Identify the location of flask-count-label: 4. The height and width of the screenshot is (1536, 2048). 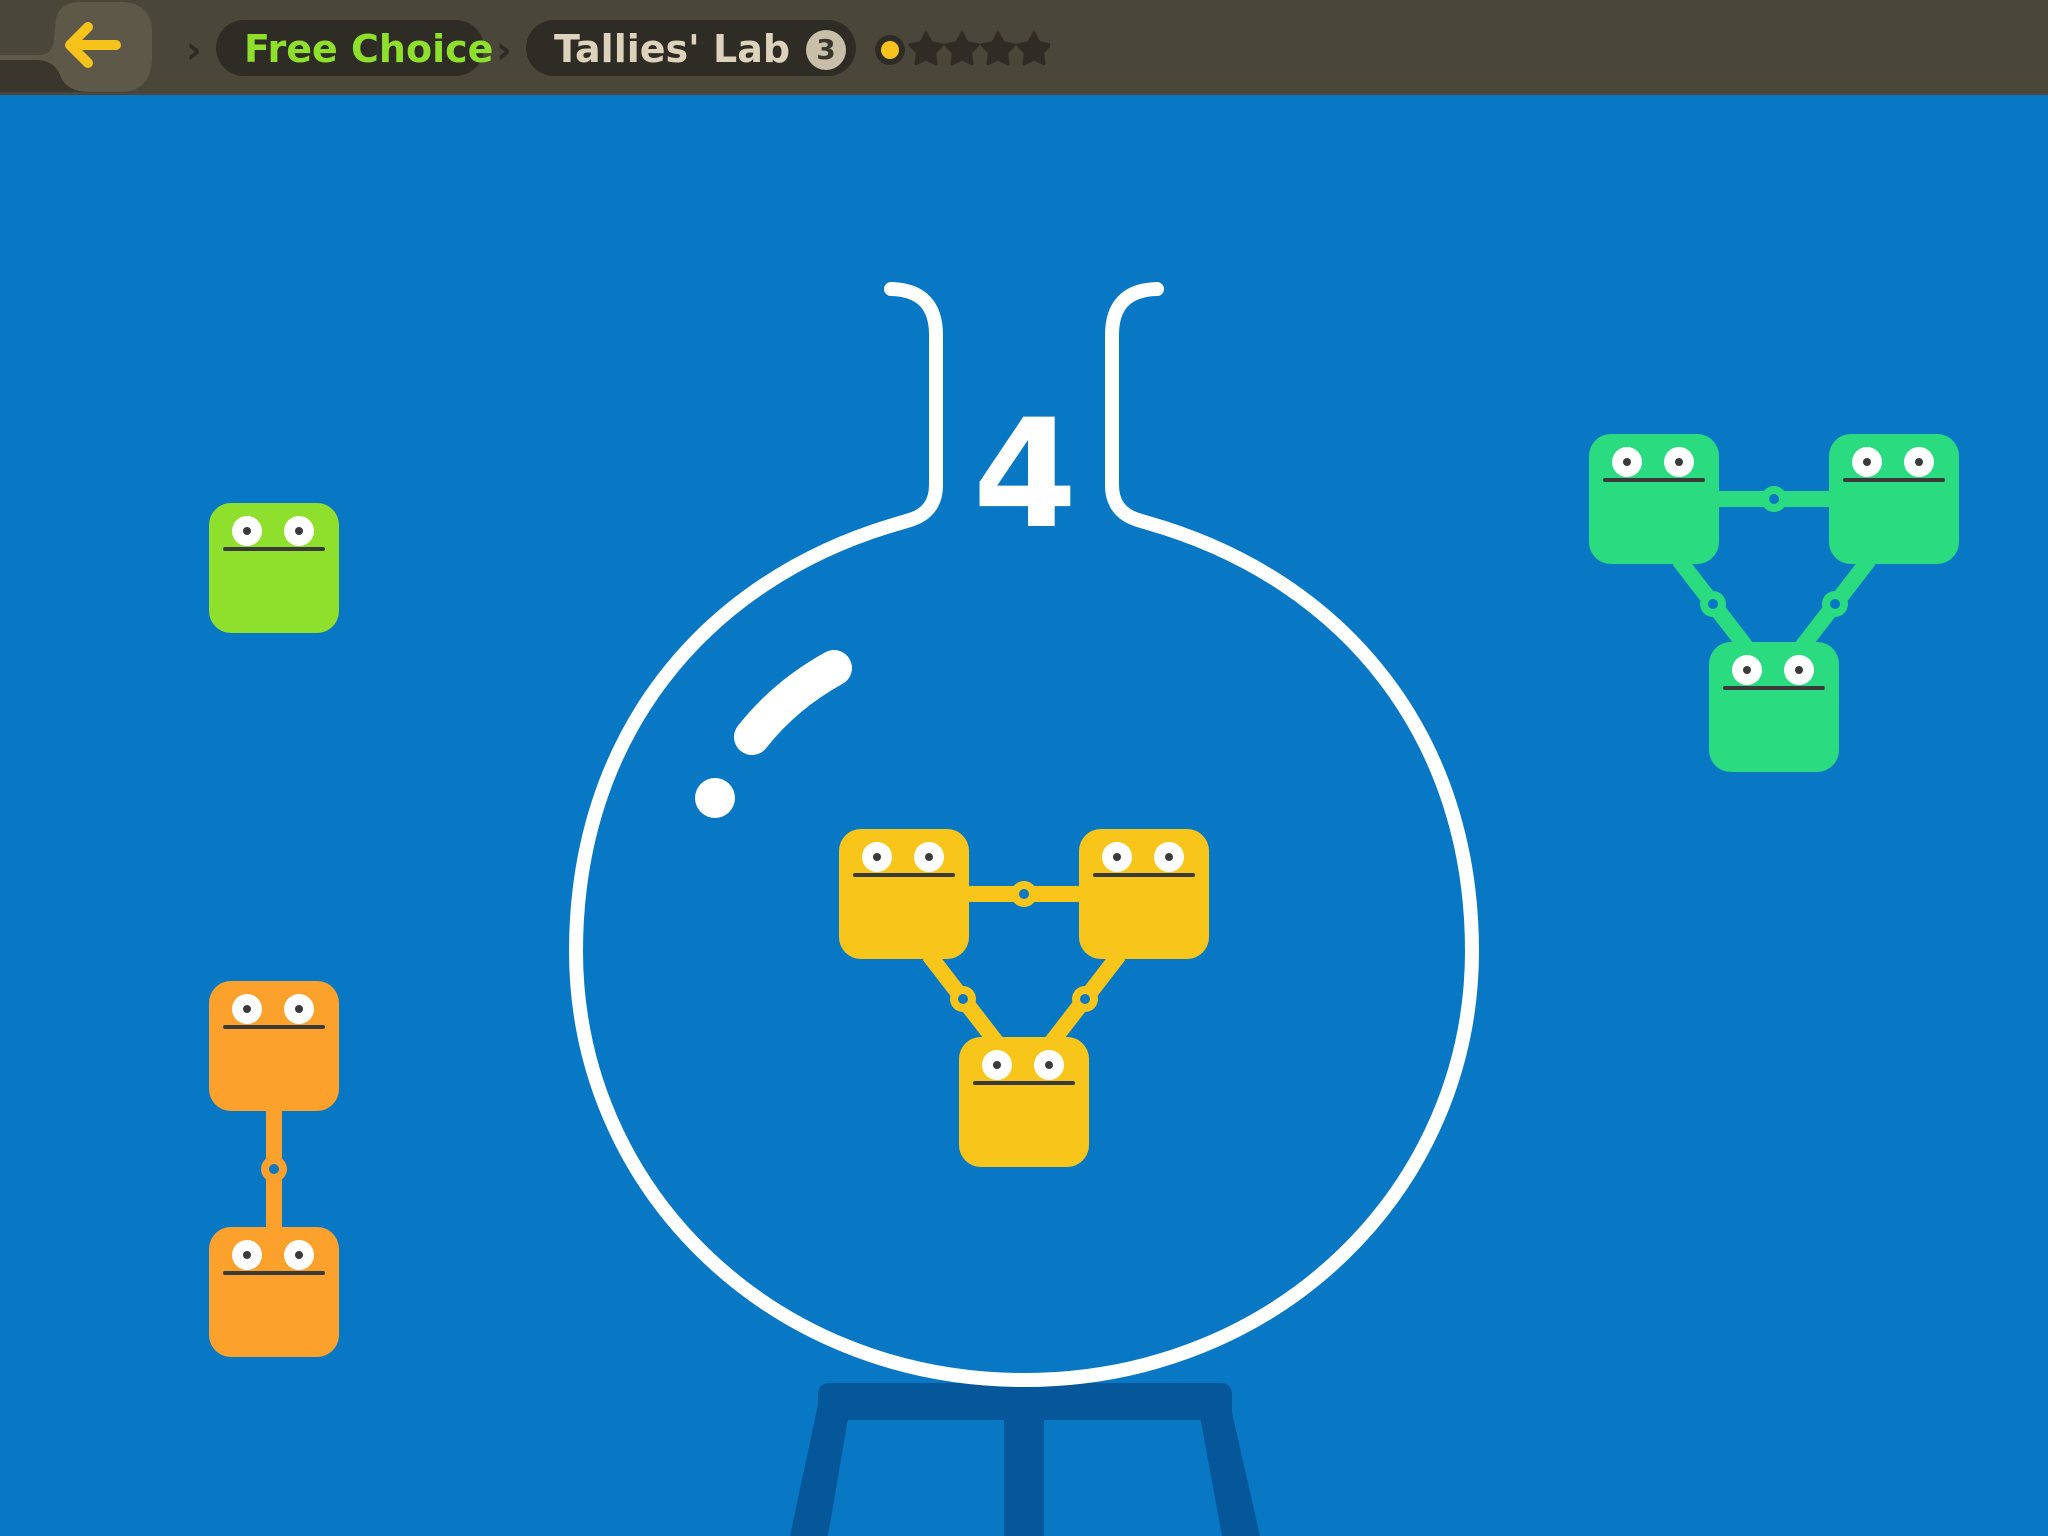
(1025, 475).